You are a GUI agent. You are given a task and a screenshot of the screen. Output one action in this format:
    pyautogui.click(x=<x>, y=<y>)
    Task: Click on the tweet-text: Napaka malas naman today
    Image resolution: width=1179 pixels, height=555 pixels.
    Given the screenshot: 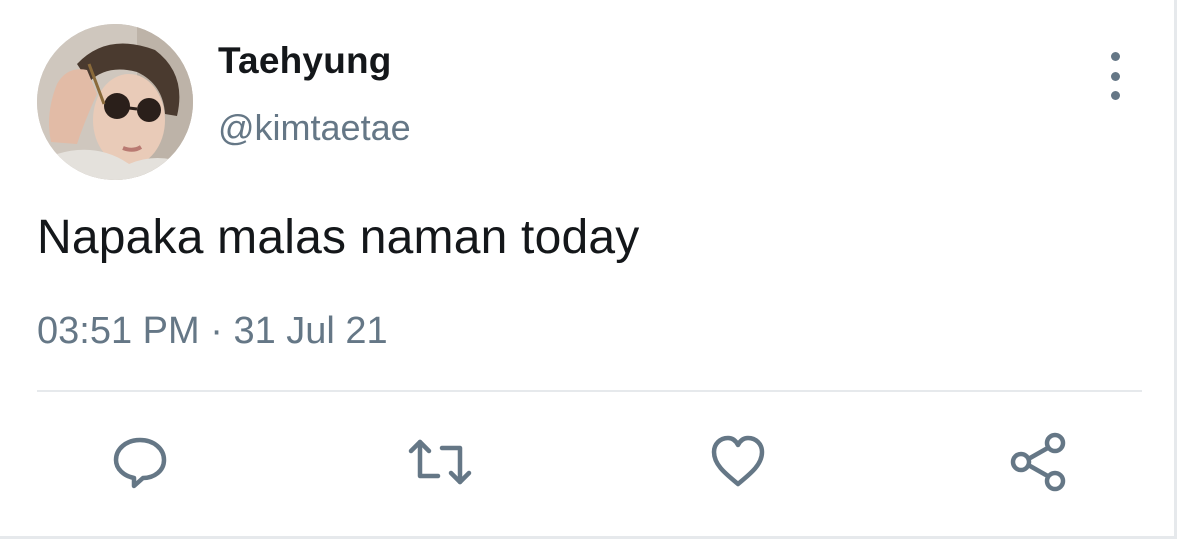 What is the action you would take?
    pyautogui.click(x=338, y=237)
    